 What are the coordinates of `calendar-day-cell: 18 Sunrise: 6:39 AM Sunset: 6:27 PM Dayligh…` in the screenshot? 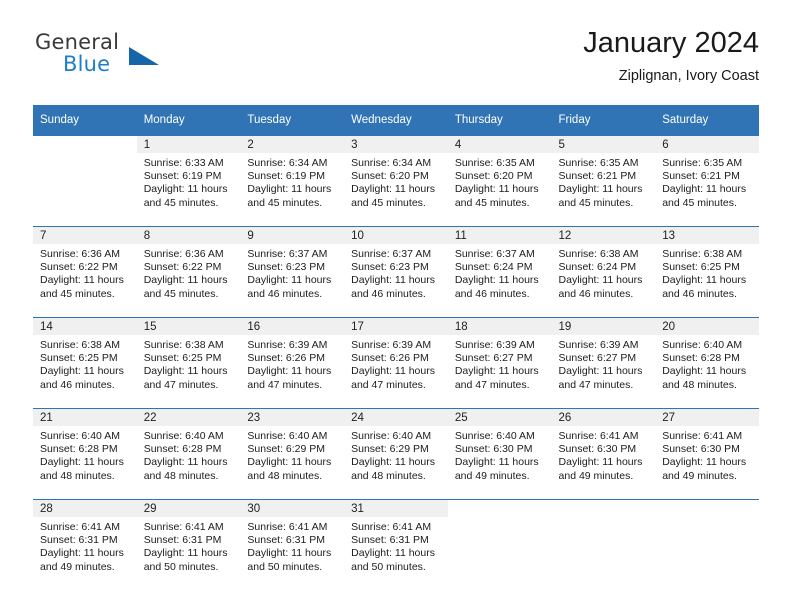 It's located at (499, 363).